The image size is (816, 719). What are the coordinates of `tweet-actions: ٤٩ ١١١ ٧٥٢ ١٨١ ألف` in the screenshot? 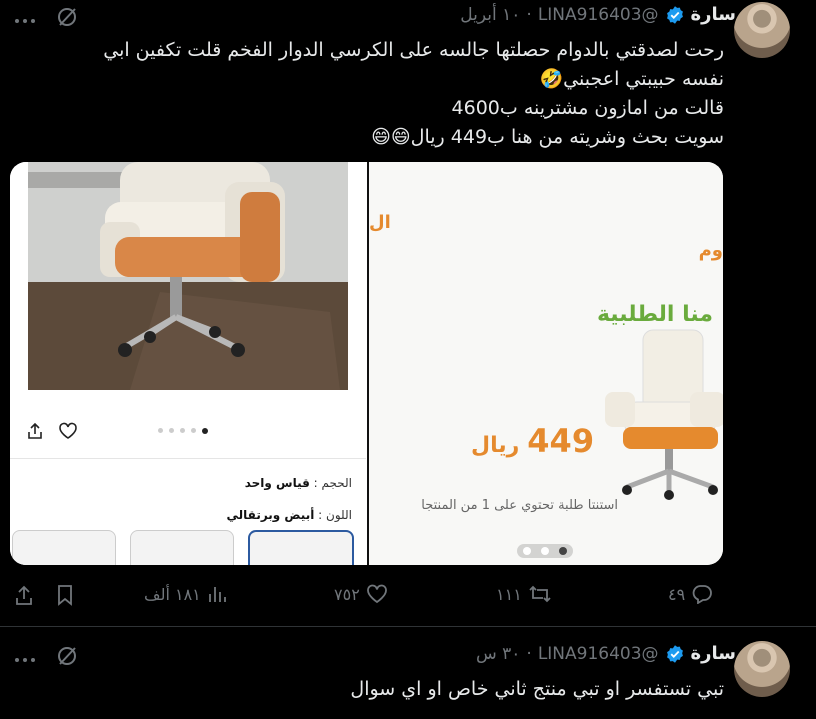 It's located at (408, 596).